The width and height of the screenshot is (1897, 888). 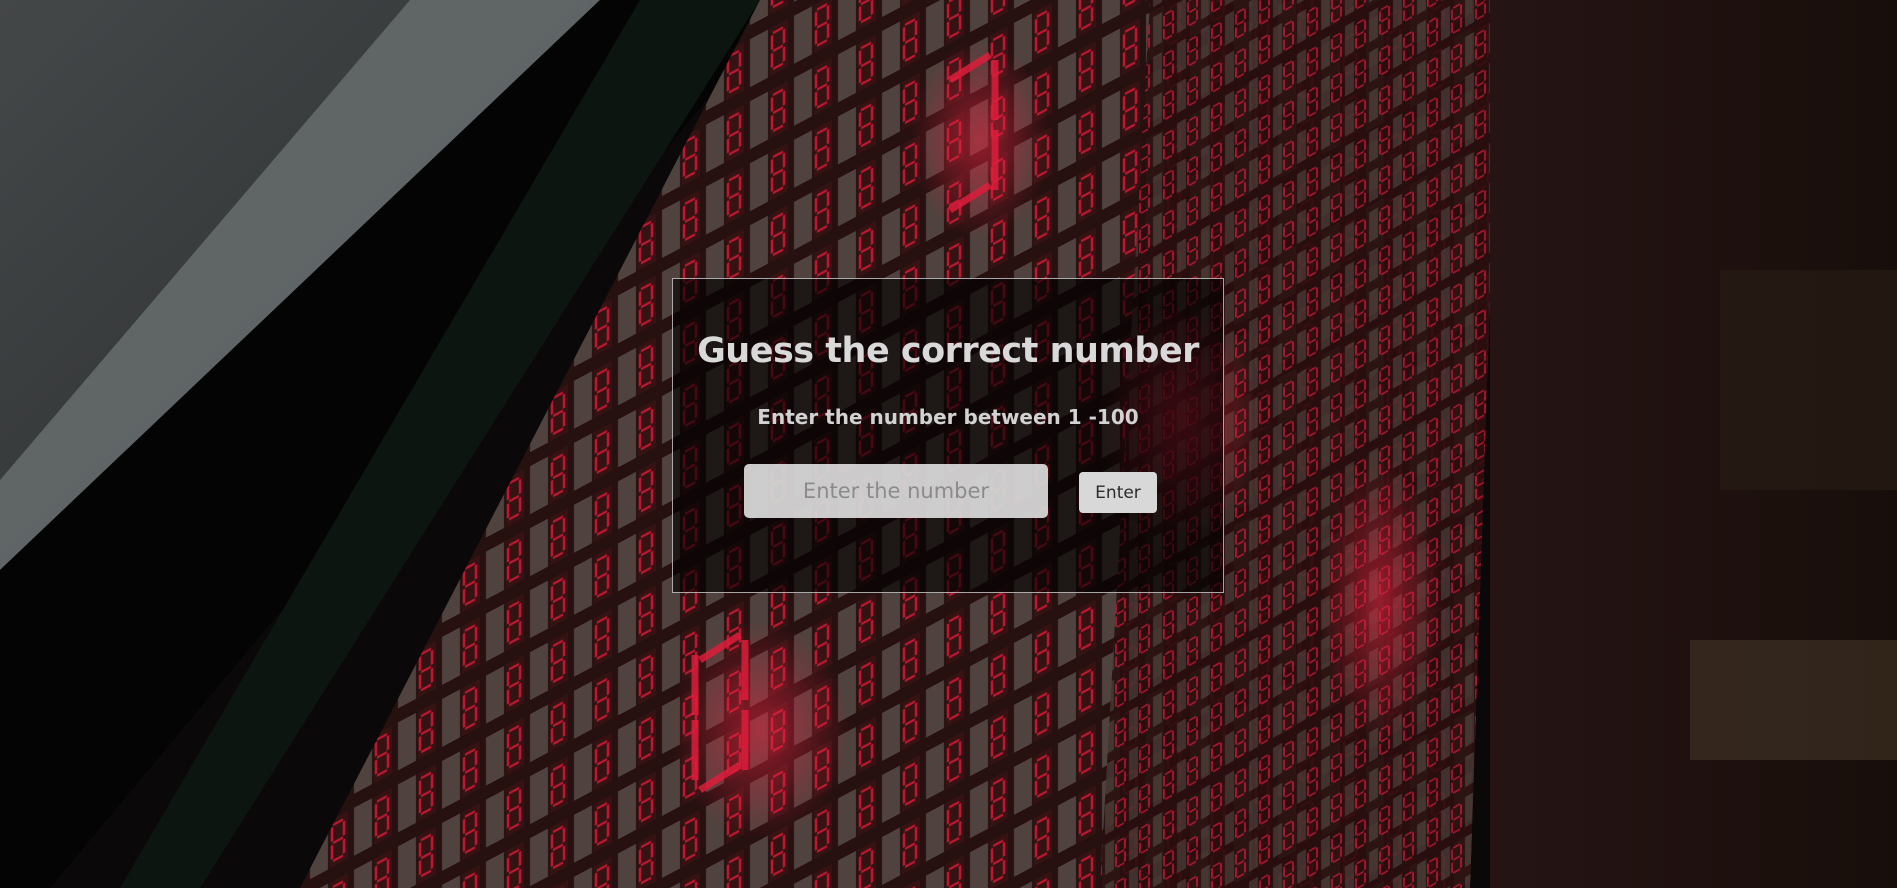 What do you see at coordinates (1118, 492) in the screenshot?
I see `enter-button: Enter` at bounding box center [1118, 492].